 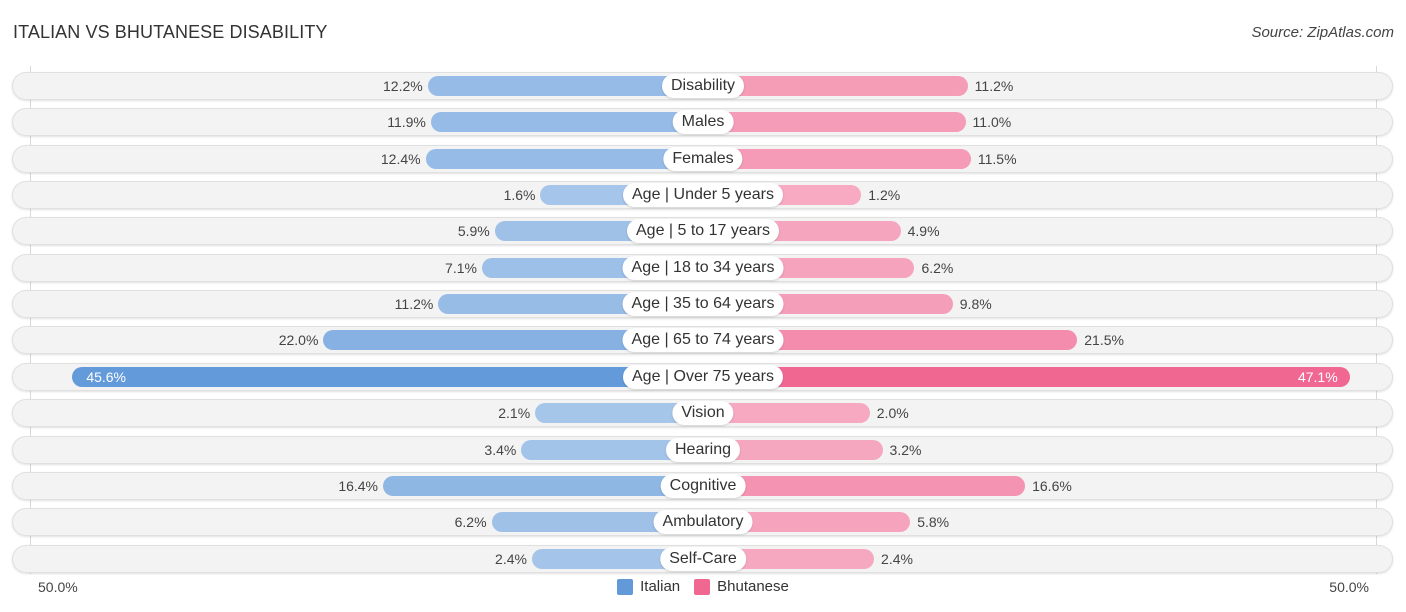 What do you see at coordinates (994, 86) in the screenshot?
I see `value-label-bhutanese: 11.2%` at bounding box center [994, 86].